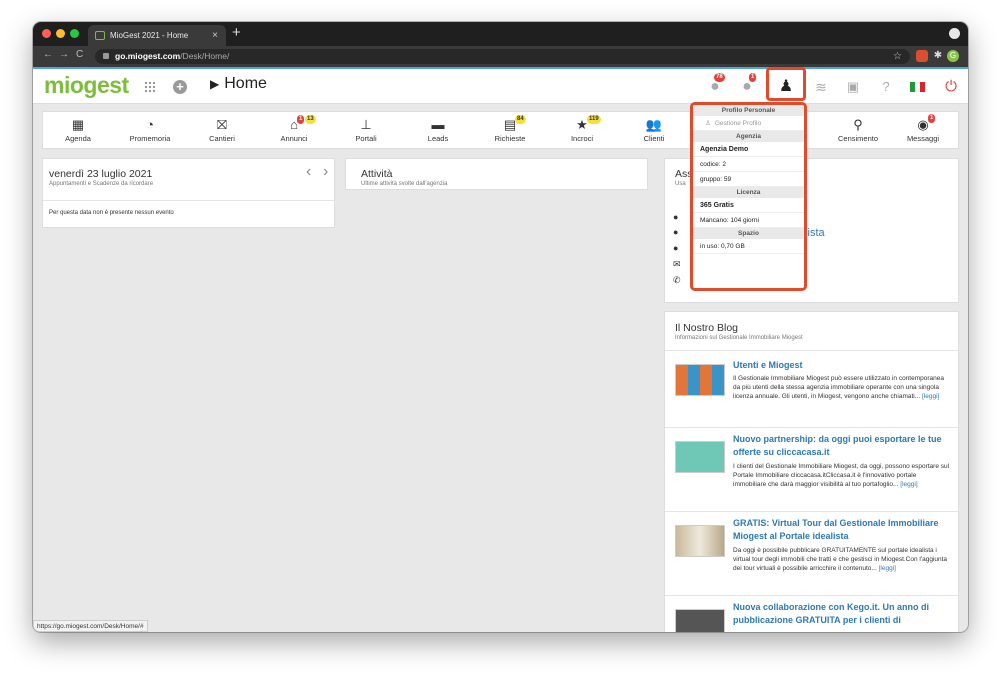 This screenshot has width=1000, height=674. Describe the element at coordinates (748, 179) in the screenshot. I see `agenzia-gruppo: gruppo: 59` at that location.